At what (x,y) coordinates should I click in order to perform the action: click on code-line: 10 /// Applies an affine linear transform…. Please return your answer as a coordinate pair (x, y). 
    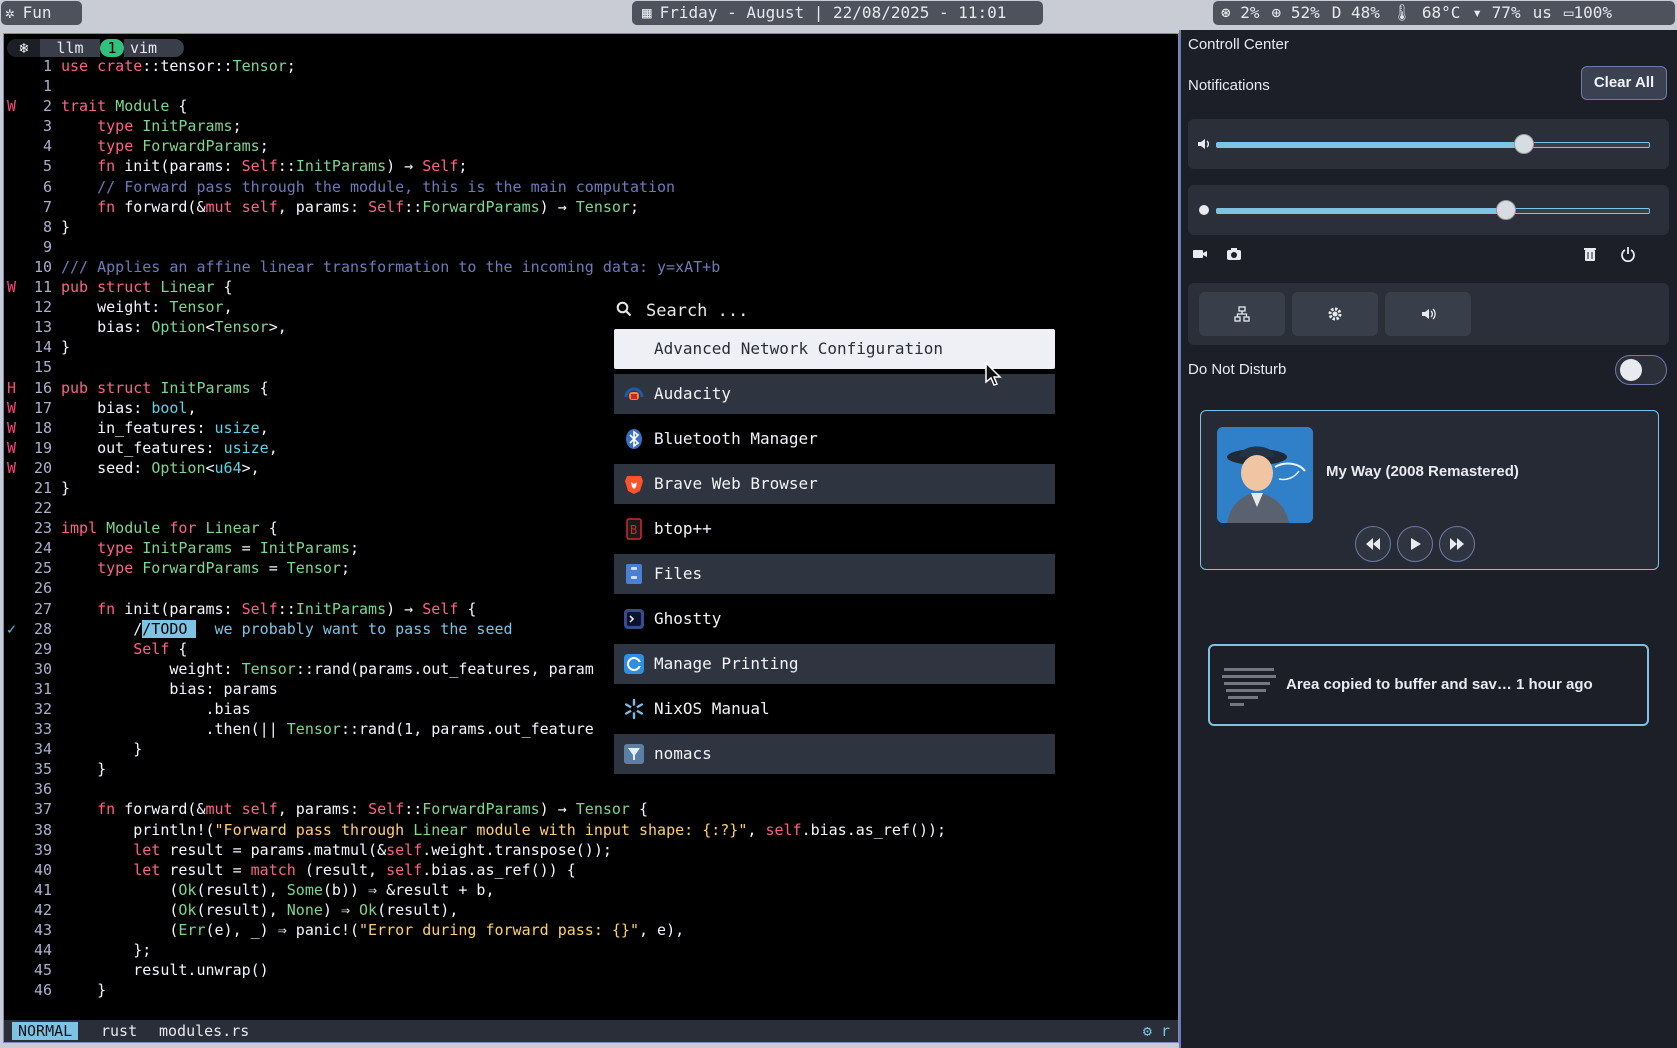
    Looking at the image, I should click on (591, 267).